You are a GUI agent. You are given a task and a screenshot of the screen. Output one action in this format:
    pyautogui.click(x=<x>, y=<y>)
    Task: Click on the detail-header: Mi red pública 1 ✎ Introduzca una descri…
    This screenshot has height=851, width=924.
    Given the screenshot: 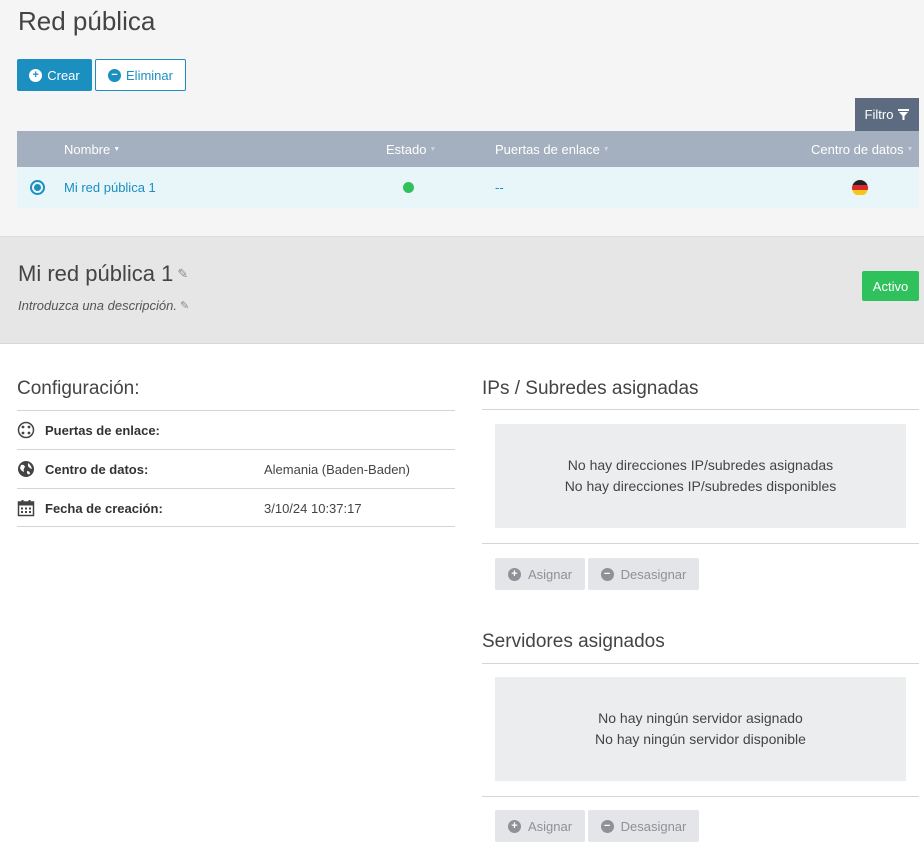 What is the action you would take?
    pyautogui.click(x=462, y=290)
    